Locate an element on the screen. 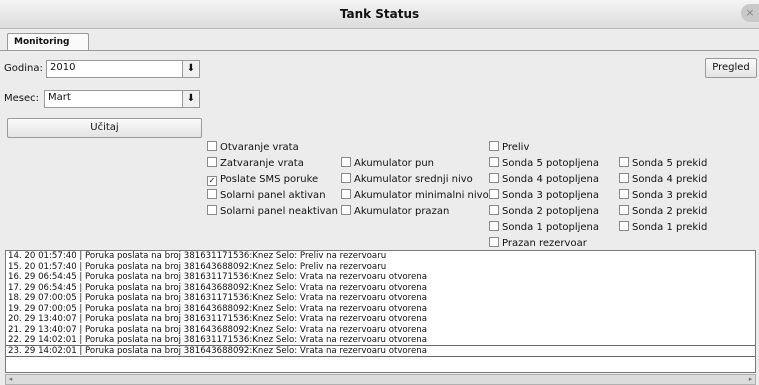 The width and height of the screenshot is (759, 385). window-title: Tank Status is located at coordinates (379, 14).